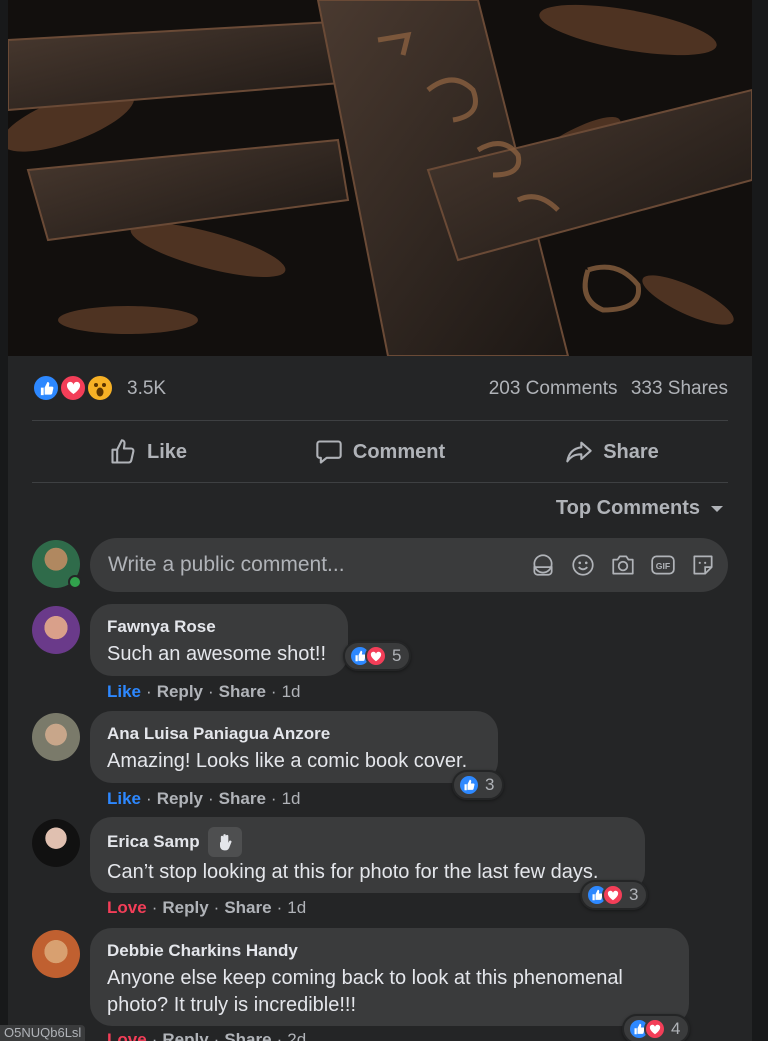 Image resolution: width=768 pixels, height=1041 pixels. I want to click on sticker-icon, so click(703, 565).